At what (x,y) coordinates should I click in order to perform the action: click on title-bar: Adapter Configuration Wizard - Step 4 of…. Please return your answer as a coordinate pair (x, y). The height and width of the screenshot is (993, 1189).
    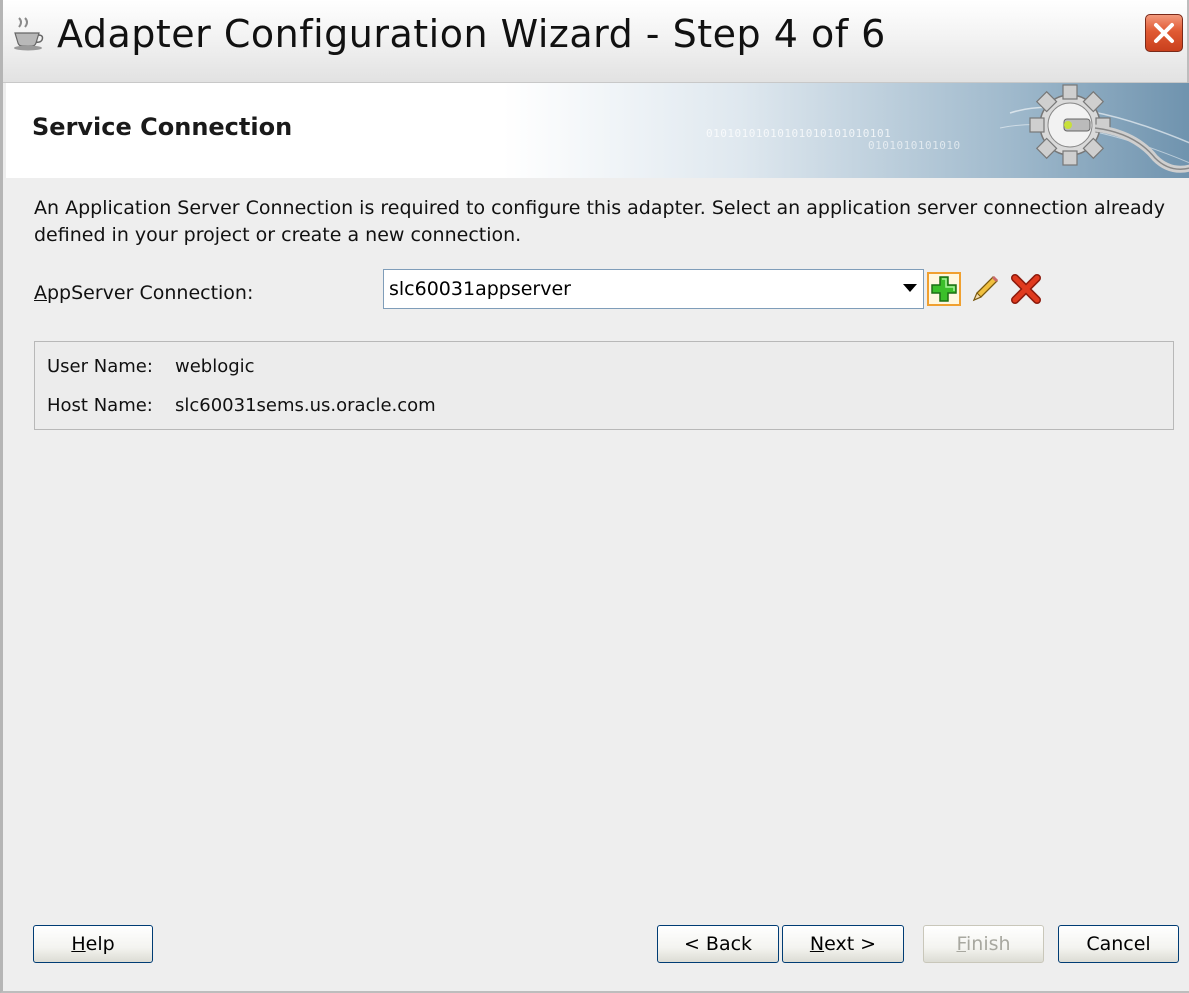
    Looking at the image, I should click on (595, 41).